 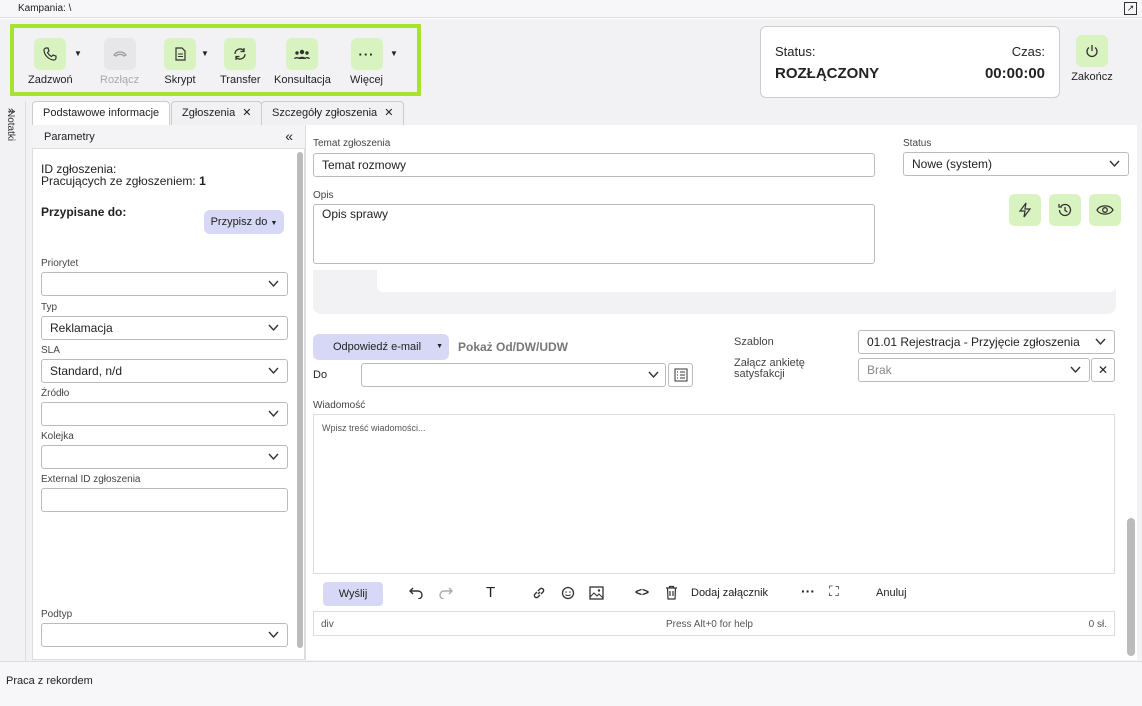 What do you see at coordinates (594, 165) in the screenshot?
I see `subject-input: Temat rozmowy` at bounding box center [594, 165].